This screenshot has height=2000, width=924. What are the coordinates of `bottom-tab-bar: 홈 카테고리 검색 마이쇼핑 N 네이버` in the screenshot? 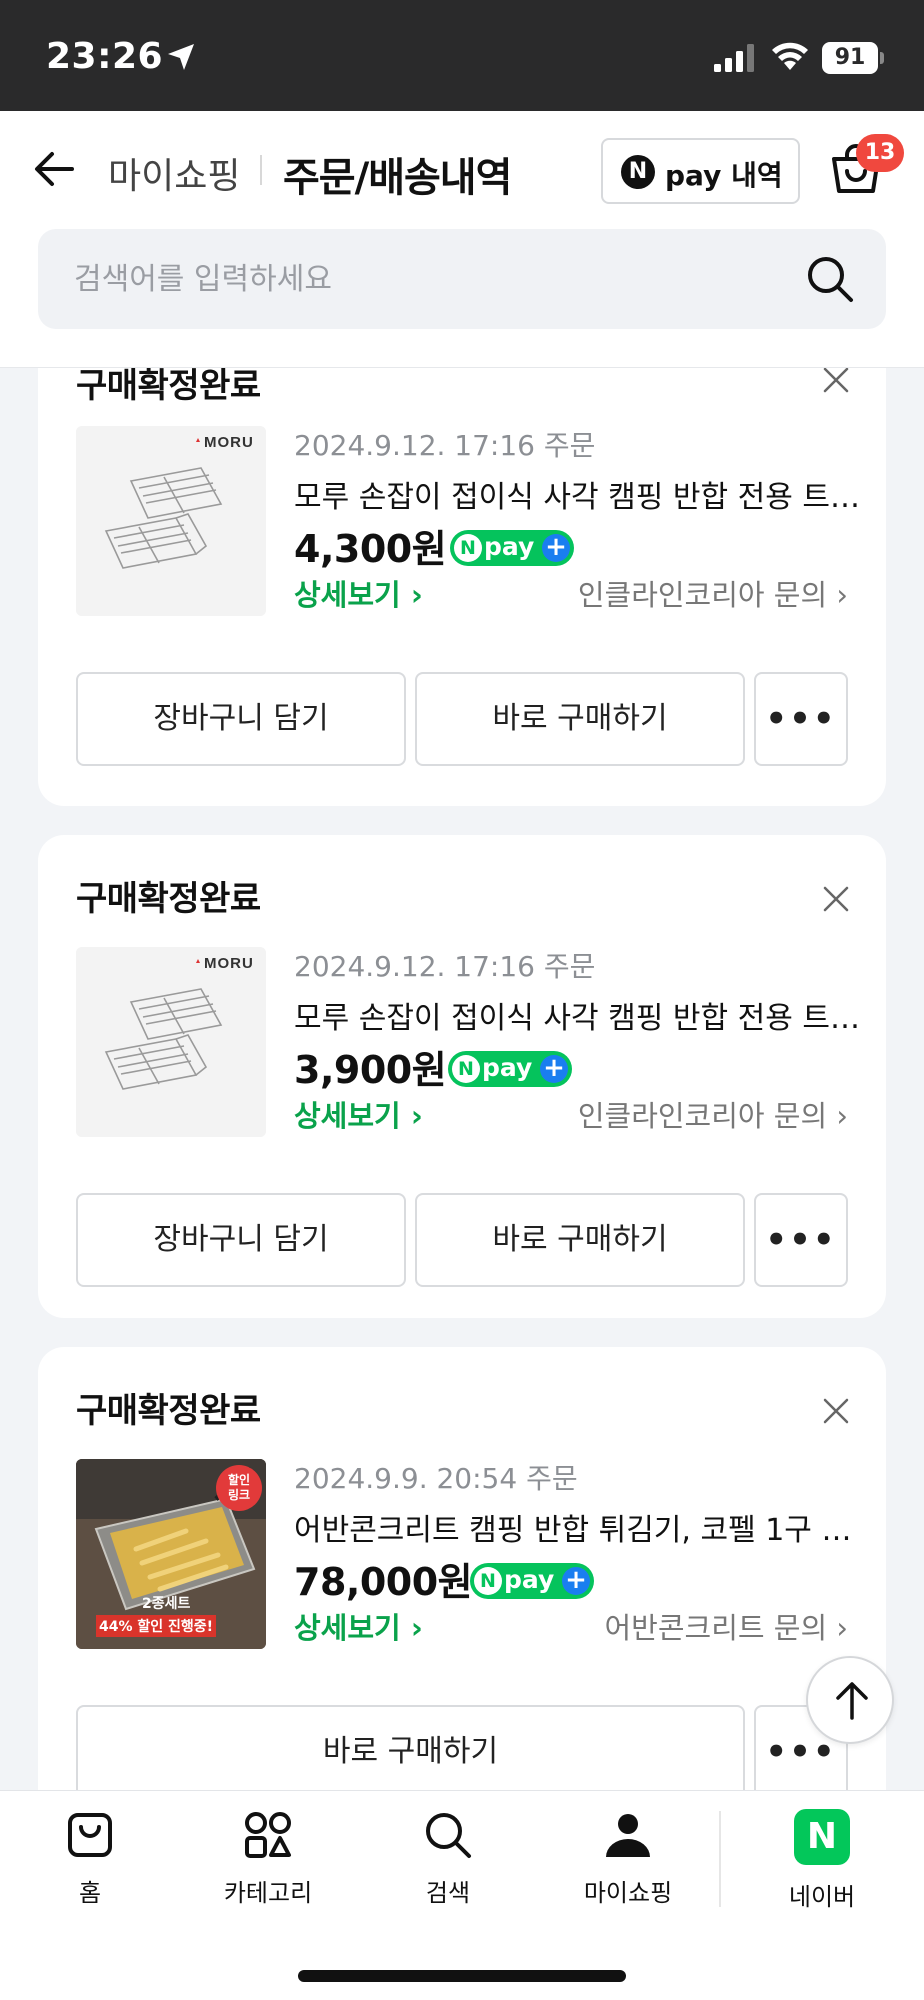 It's located at (462, 1895).